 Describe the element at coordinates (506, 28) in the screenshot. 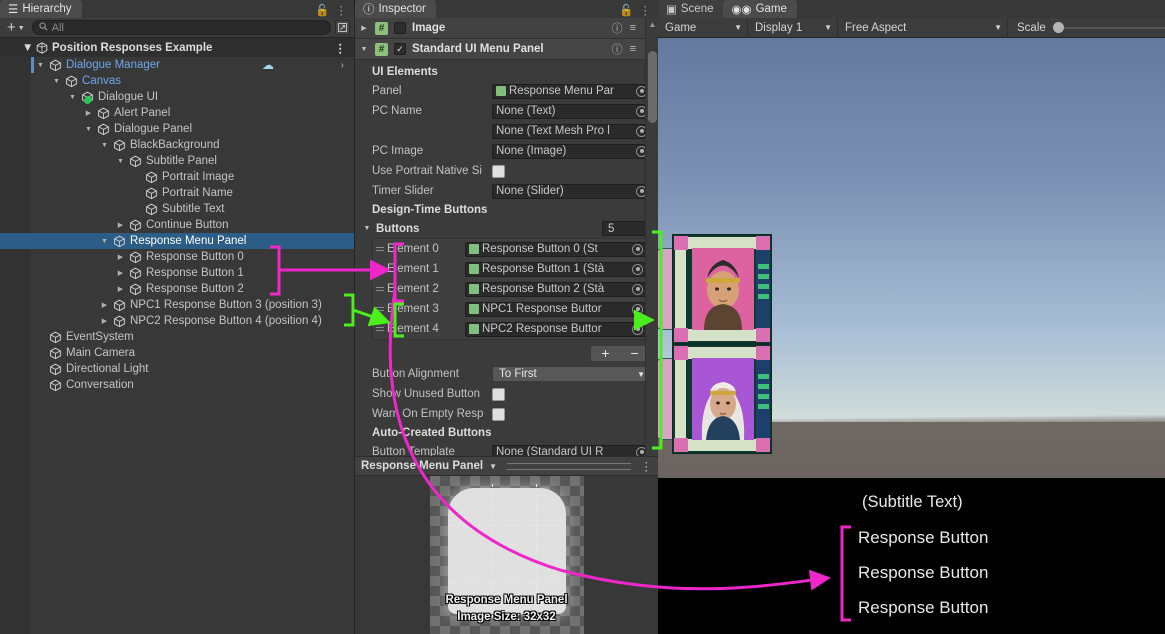

I see `component-header-image: ▶ # Image ⓘ ≡ ⋮` at that location.